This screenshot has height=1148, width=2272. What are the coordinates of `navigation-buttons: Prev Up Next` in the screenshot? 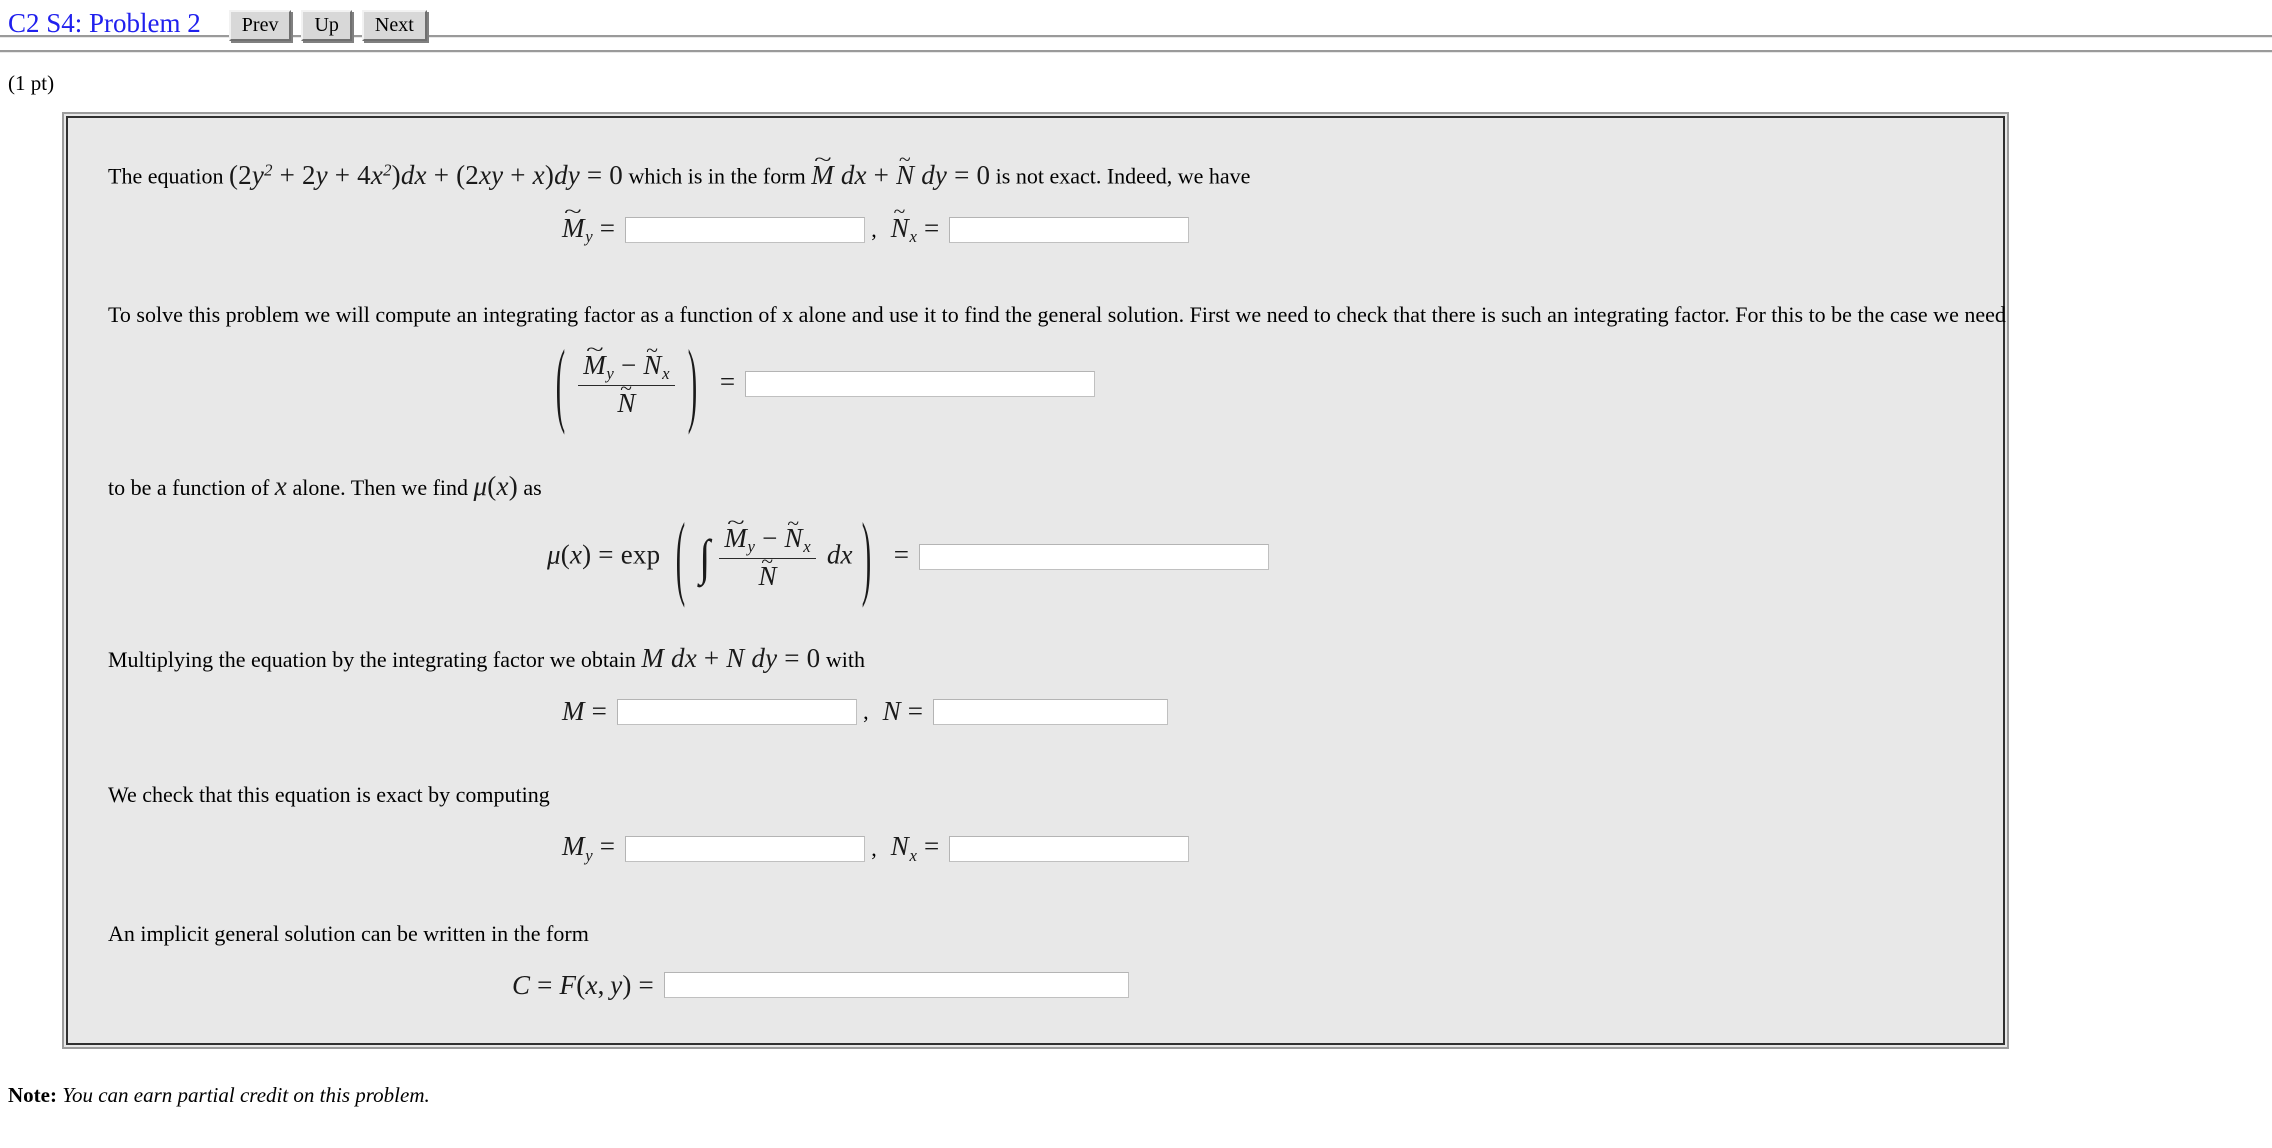 It's located at (327, 25).